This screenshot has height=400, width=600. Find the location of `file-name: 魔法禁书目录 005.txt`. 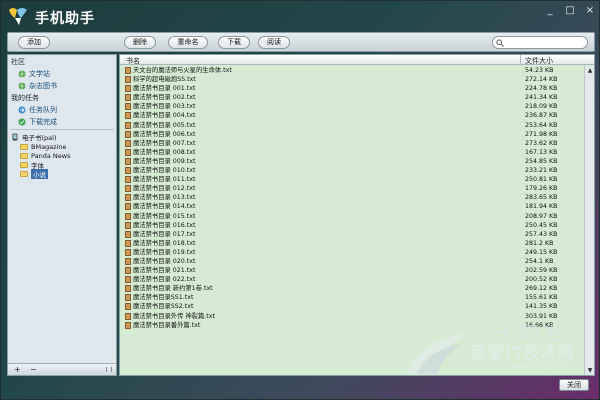

file-name: 魔法禁书目录 005.txt is located at coordinates (164, 125).